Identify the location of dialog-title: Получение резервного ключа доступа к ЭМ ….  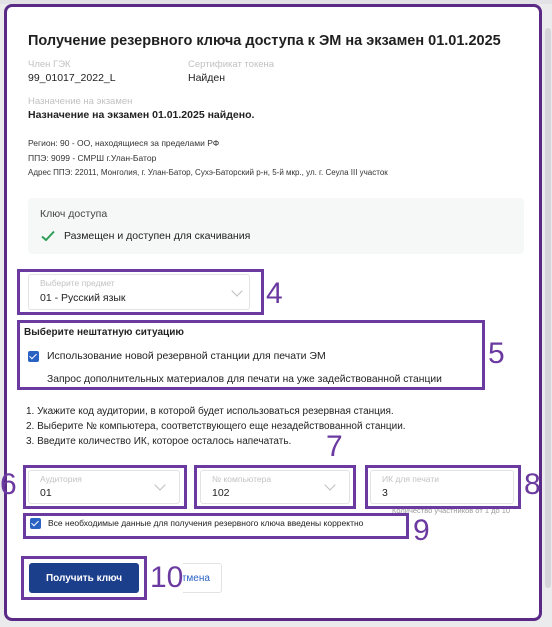
(264, 41).